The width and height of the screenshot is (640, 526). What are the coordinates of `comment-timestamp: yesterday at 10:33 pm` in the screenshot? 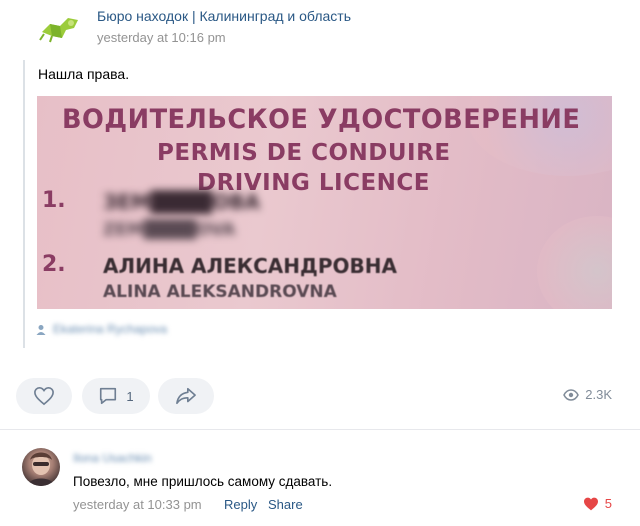 It's located at (137, 504).